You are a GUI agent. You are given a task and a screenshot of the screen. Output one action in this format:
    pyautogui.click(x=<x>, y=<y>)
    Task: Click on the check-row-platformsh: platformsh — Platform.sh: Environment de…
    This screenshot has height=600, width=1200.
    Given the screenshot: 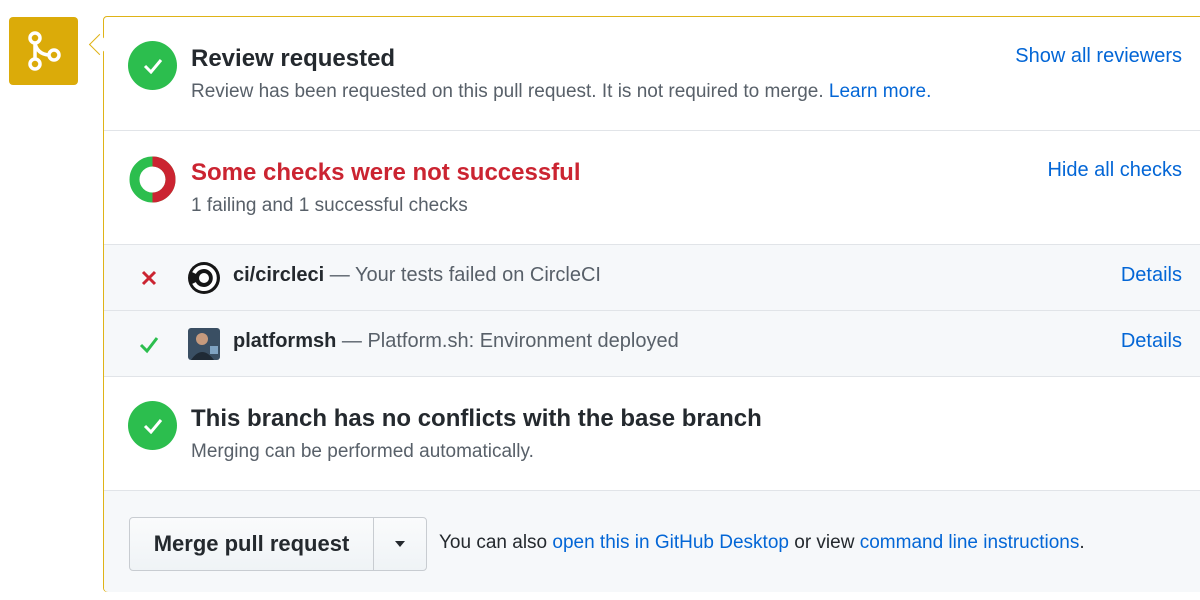 What is the action you would take?
    pyautogui.click(x=652, y=344)
    